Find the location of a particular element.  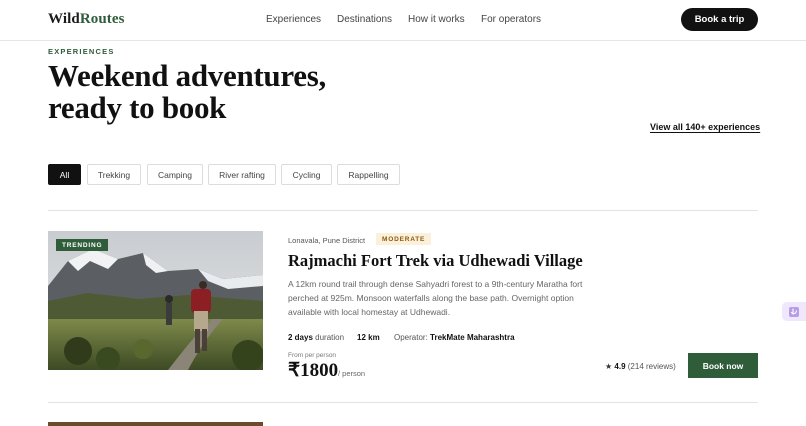

nav-experiences: Experiences is located at coordinates (293, 19).